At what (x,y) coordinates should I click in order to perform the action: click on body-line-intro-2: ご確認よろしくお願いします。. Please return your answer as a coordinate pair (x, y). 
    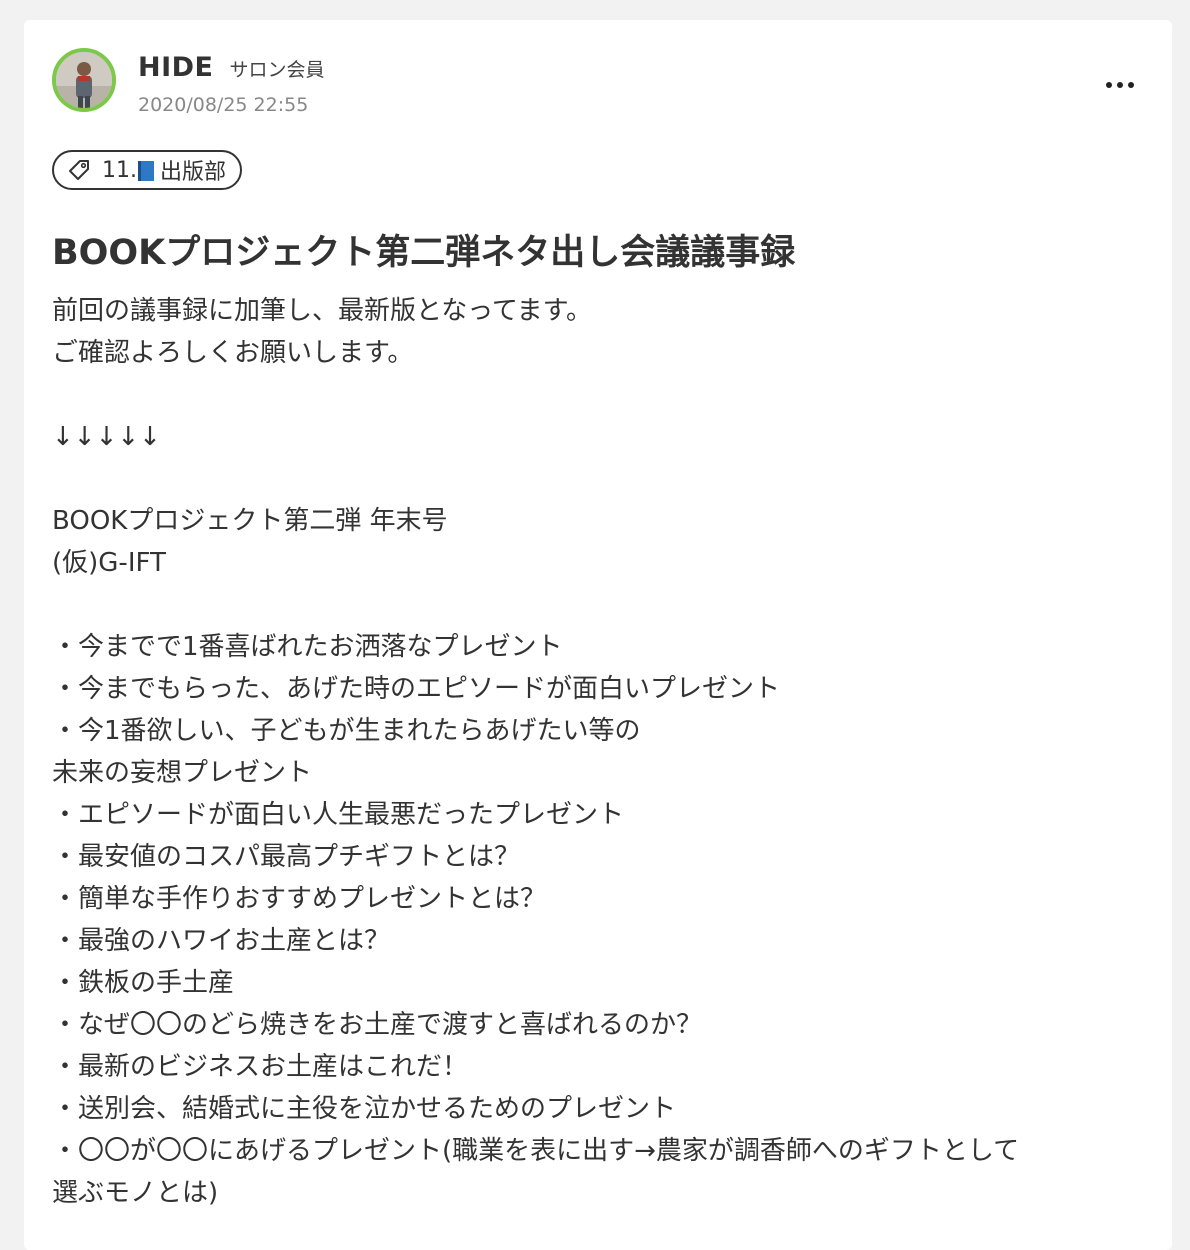
    Looking at the image, I should click on (233, 353).